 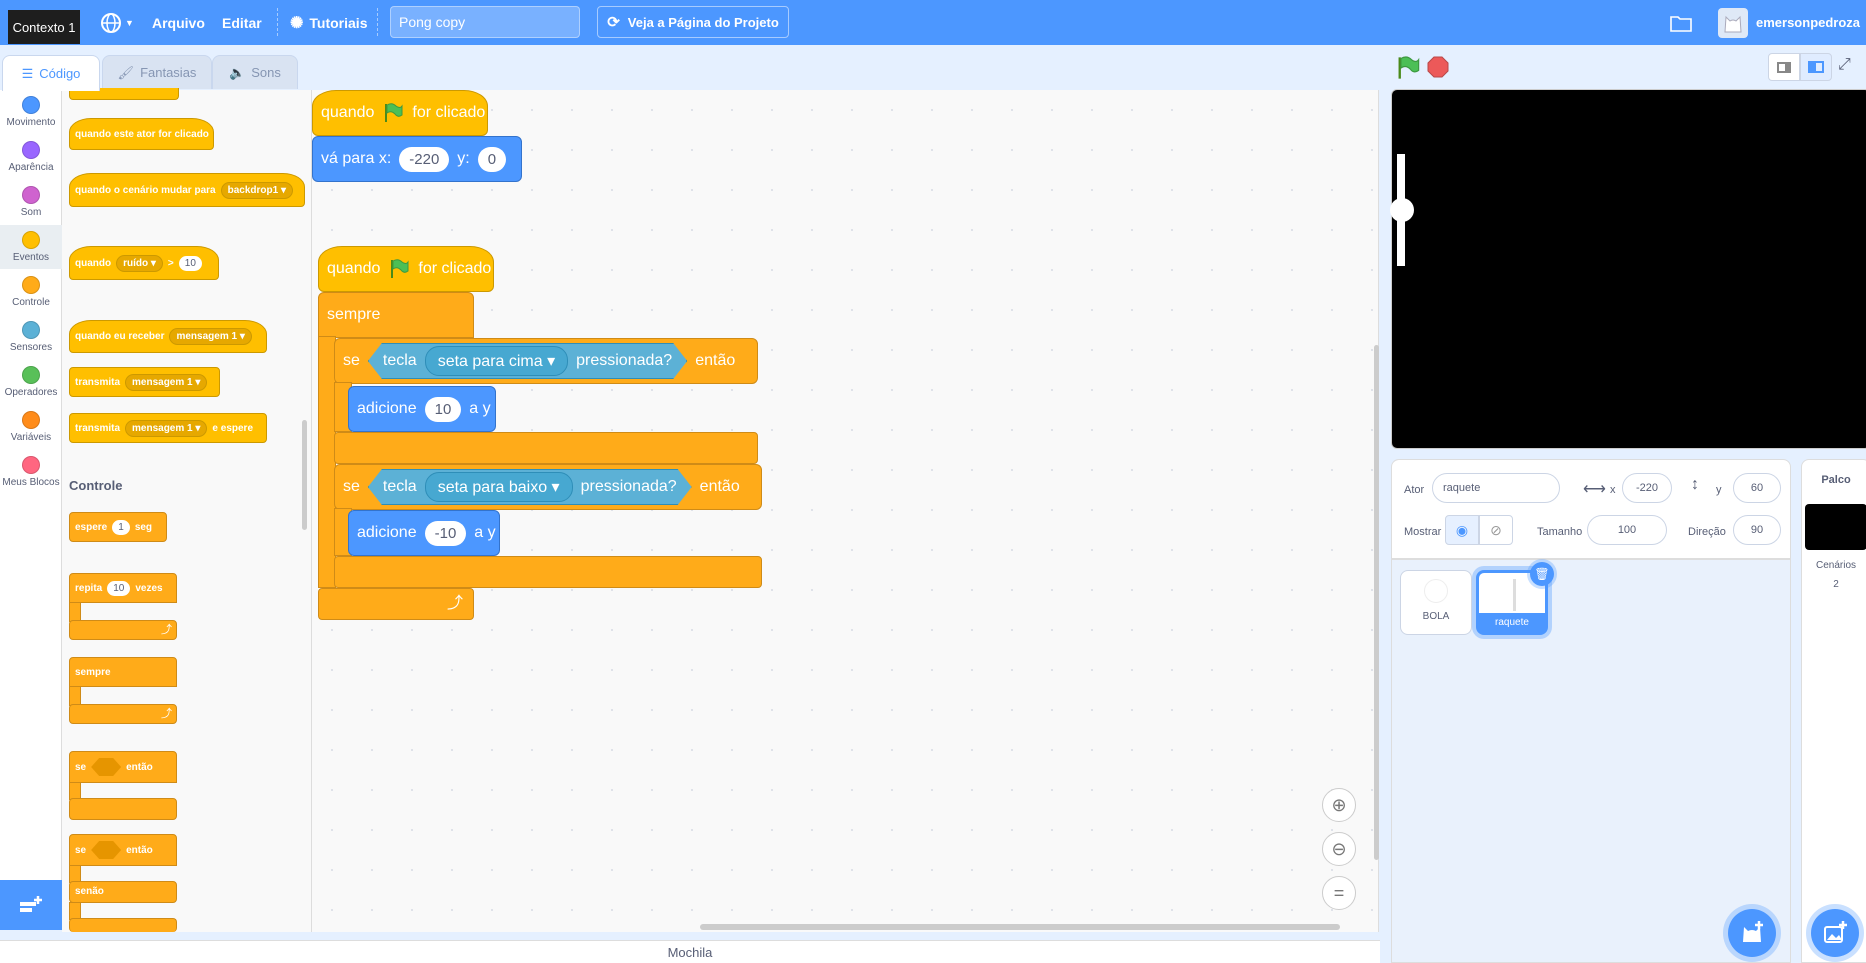 I want to click on backdrop-dropdown: backdrop1 ▾, so click(x=256, y=190).